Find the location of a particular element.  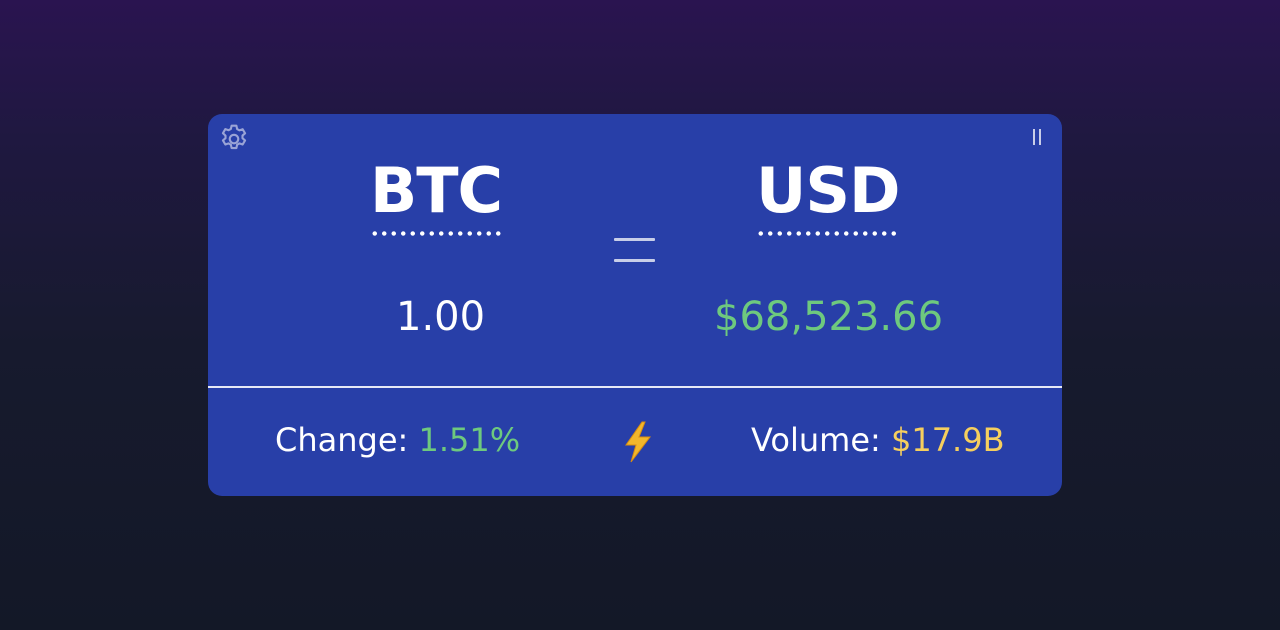

change-stat: Change: 1.51% is located at coordinates (397, 440).